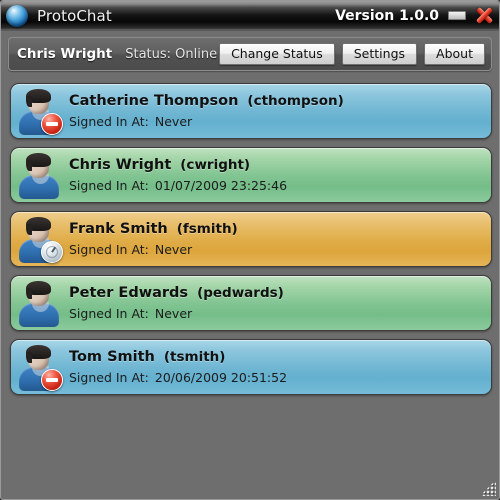 The image size is (500, 500). I want to click on current-user-status: Status: Online, so click(171, 54).